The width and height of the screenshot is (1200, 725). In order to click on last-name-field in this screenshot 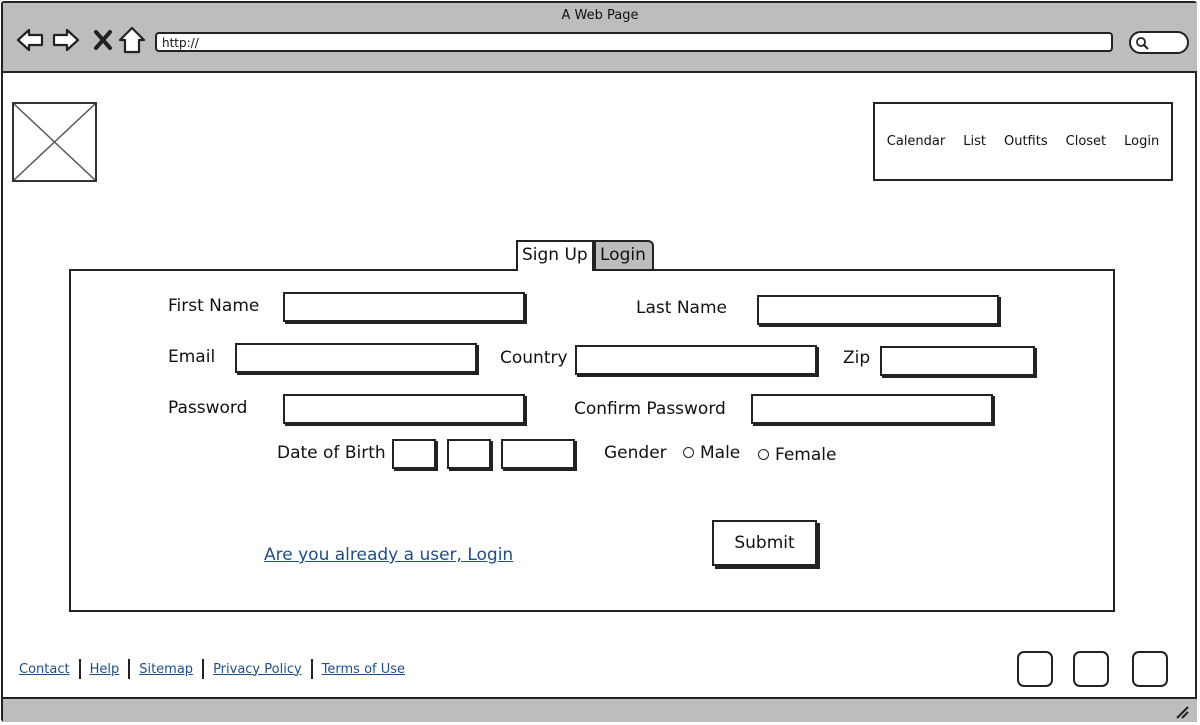, I will do `click(878, 310)`.